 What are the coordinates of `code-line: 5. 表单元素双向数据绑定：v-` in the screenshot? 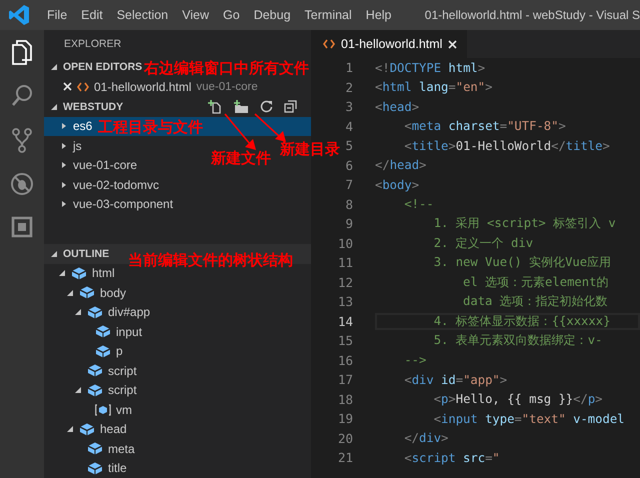 It's located at (518, 341).